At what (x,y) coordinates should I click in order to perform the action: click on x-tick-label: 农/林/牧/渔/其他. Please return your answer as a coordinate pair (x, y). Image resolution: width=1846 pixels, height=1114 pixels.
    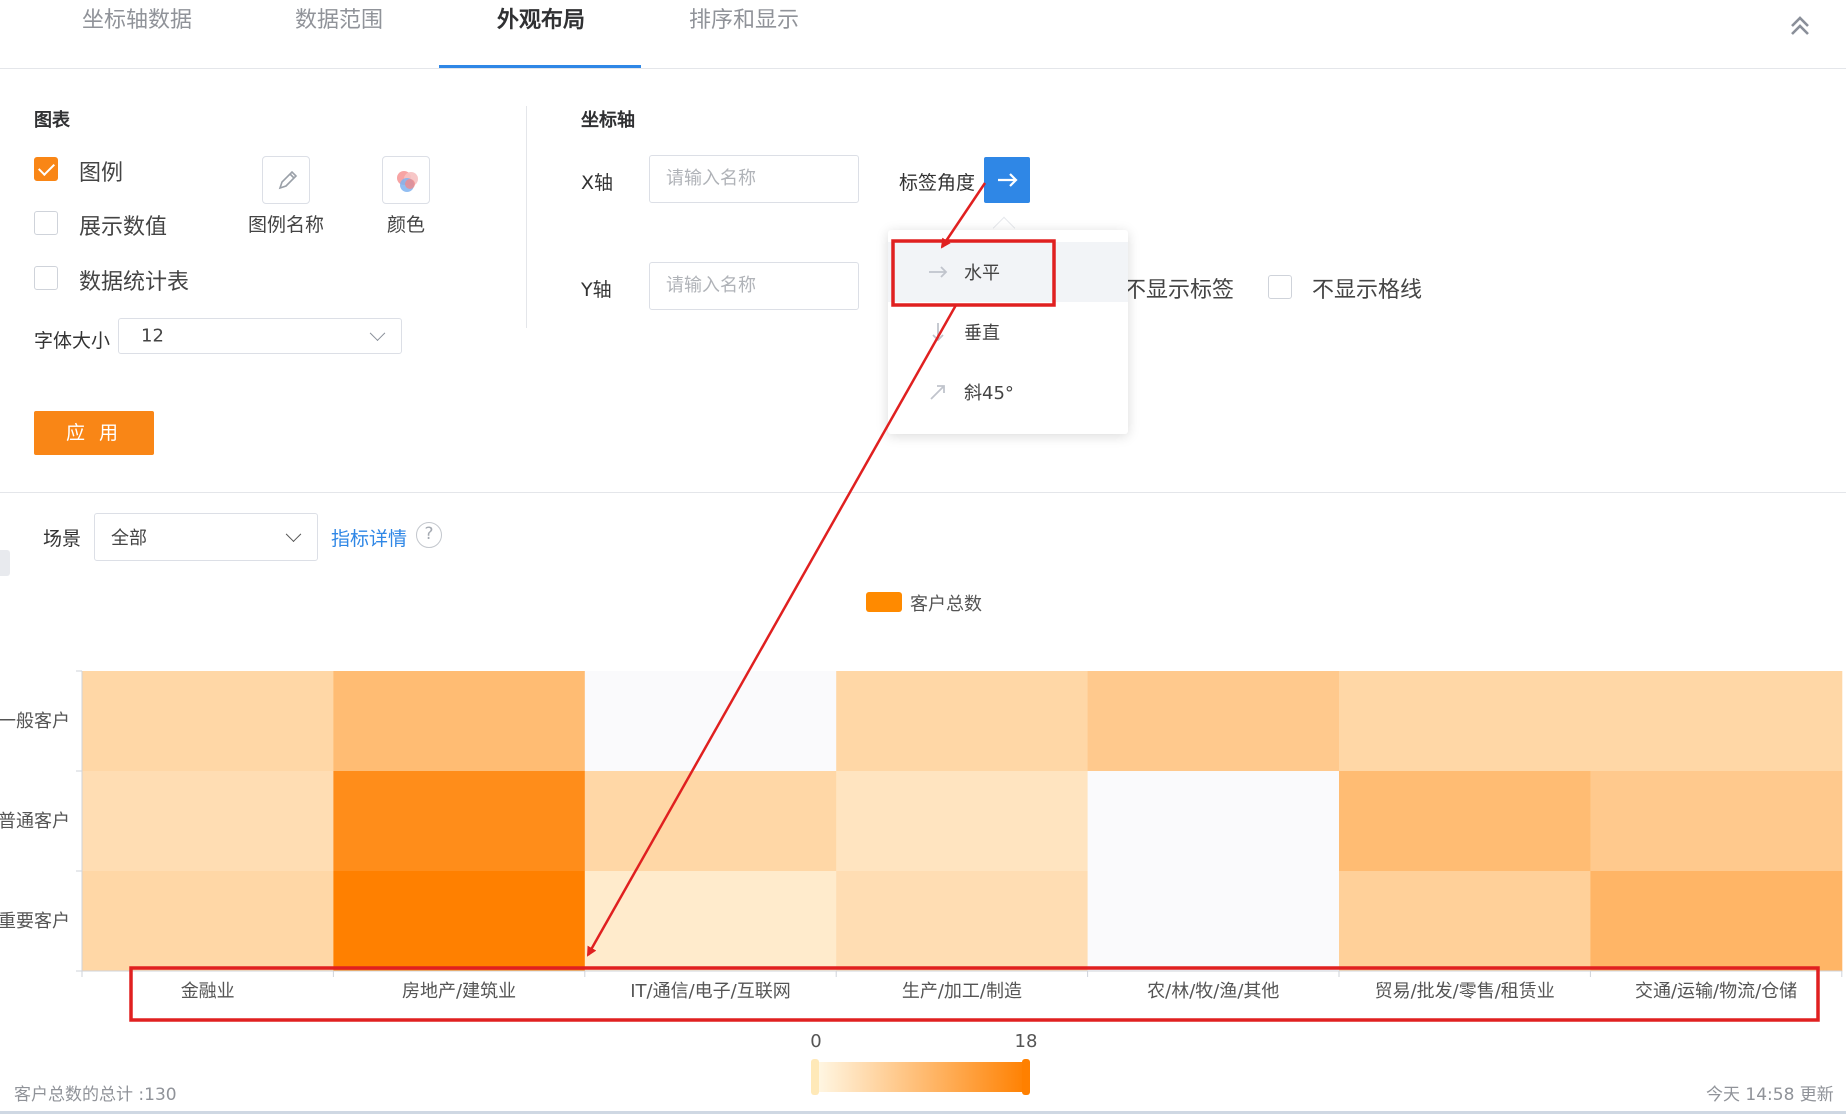
    Looking at the image, I should click on (1213, 991).